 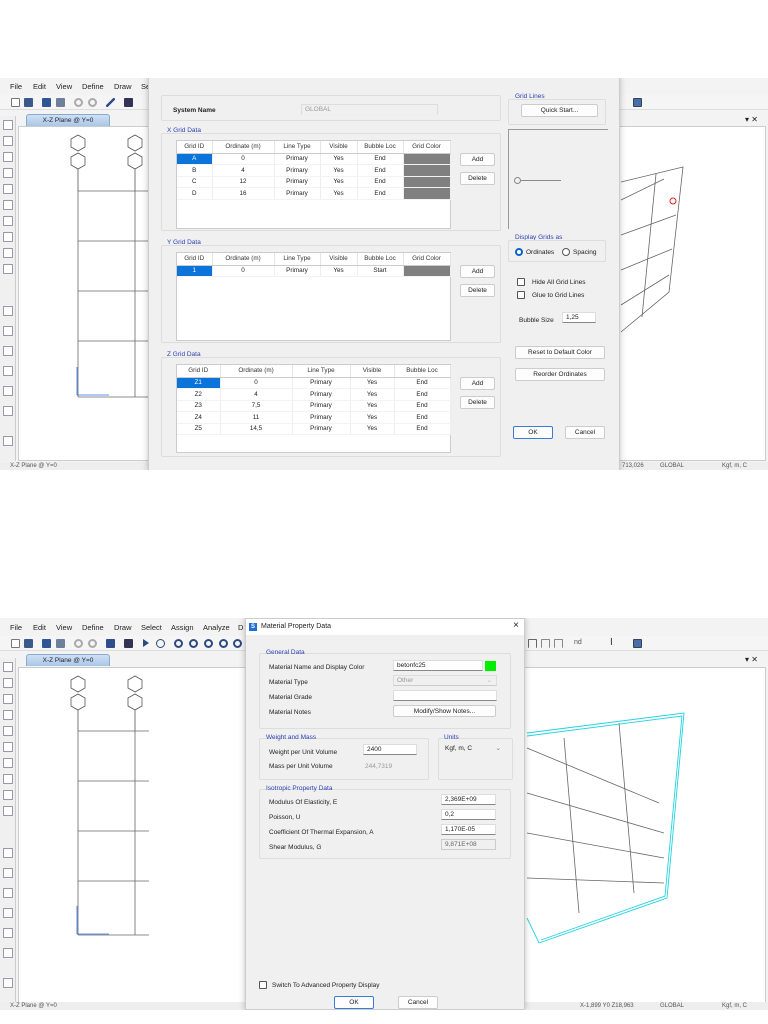 I want to click on brace-tool-icon, so click(x=8, y=731).